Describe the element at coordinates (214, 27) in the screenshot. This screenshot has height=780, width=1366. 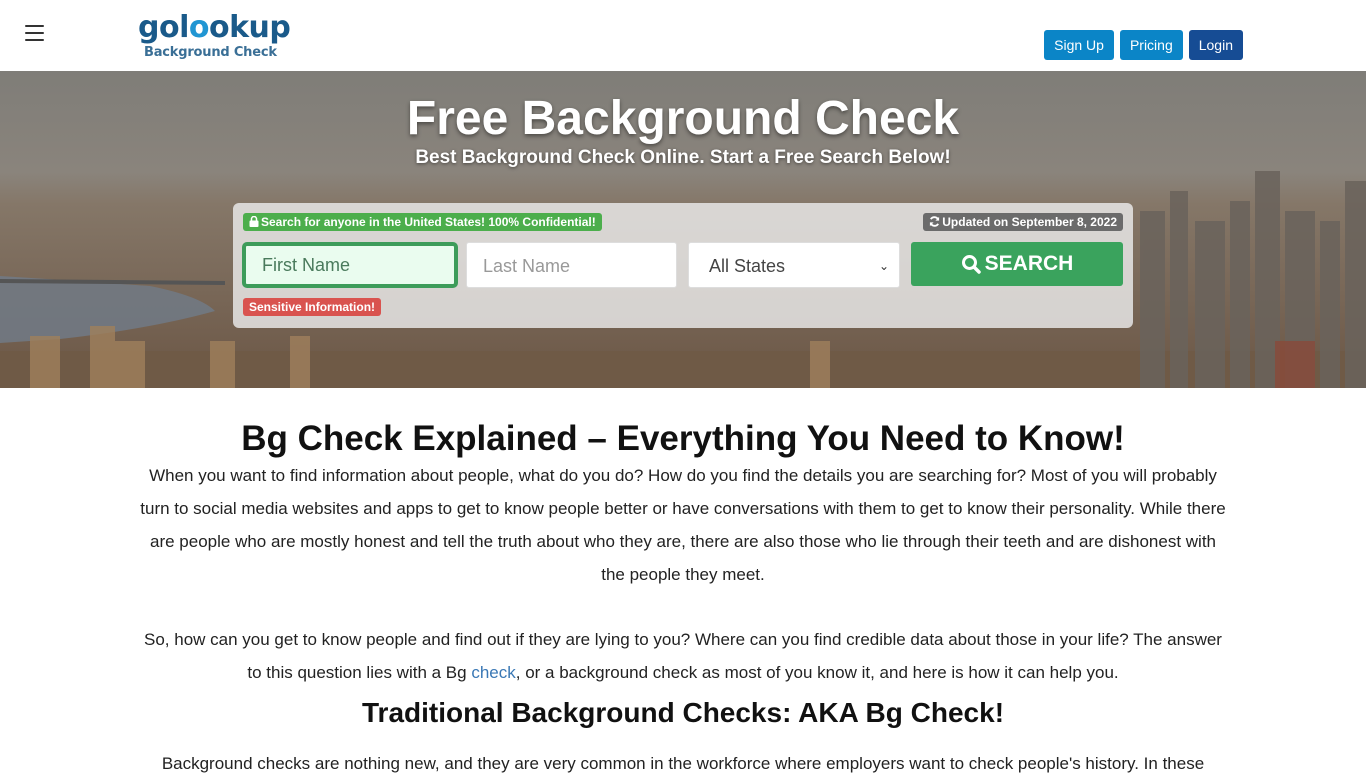
I see `logo-wordmark: golookup` at that location.